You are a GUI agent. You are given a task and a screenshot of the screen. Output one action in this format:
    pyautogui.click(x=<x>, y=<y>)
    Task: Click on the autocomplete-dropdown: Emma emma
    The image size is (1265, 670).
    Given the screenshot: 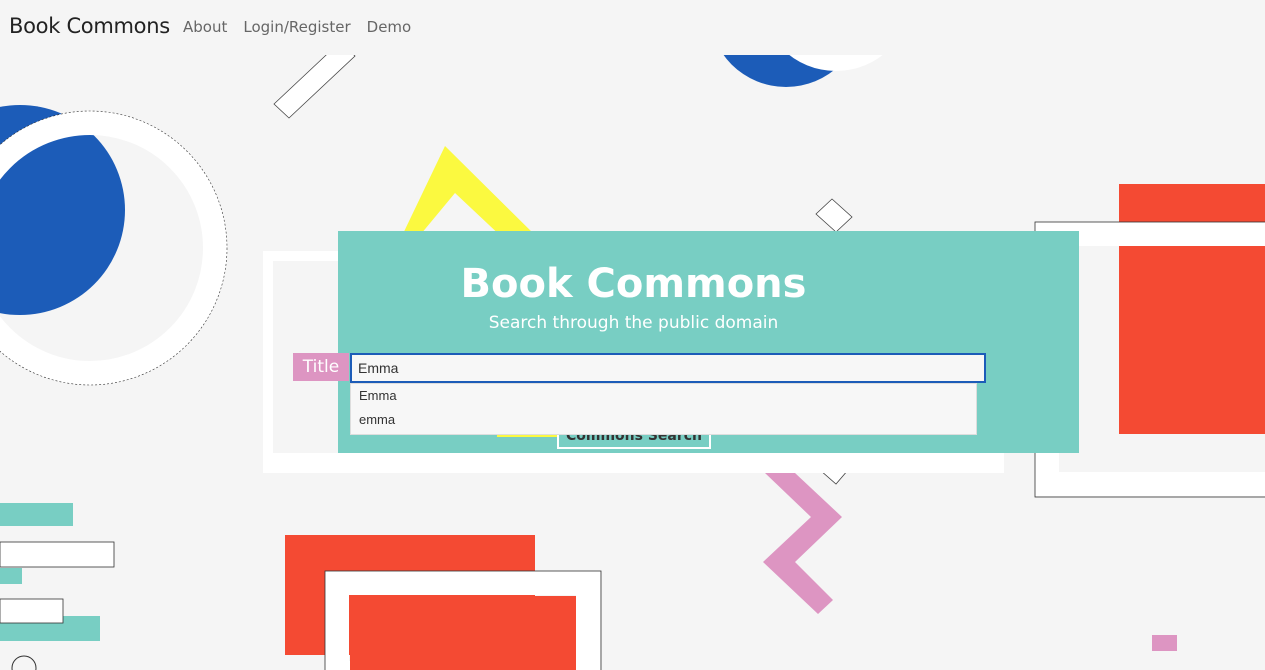 What is the action you would take?
    pyautogui.click(x=663, y=409)
    